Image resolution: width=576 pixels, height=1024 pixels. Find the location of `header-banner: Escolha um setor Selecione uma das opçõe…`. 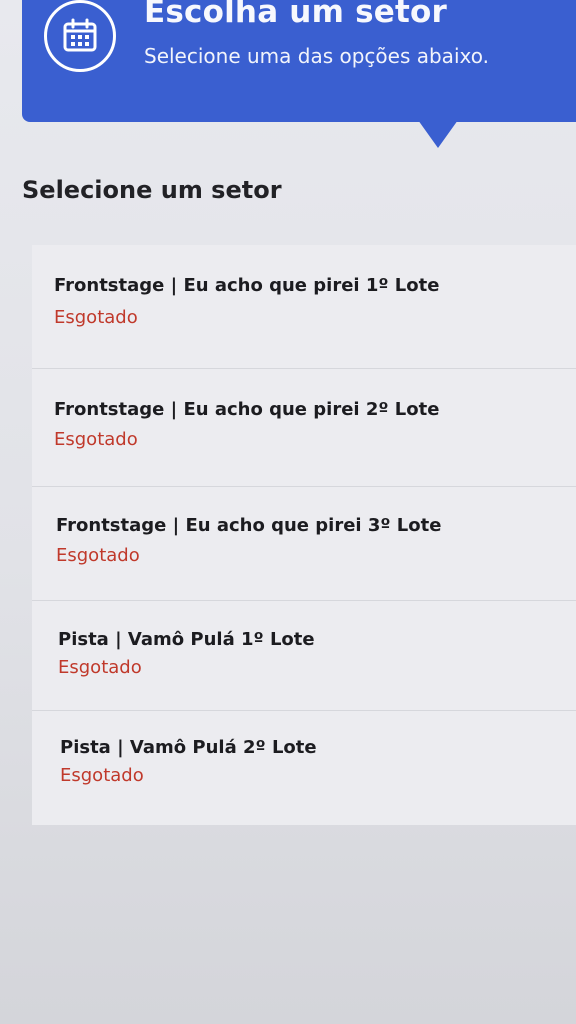

header-banner: Escolha um setor Selecione uma das opçõe… is located at coordinates (299, 61).